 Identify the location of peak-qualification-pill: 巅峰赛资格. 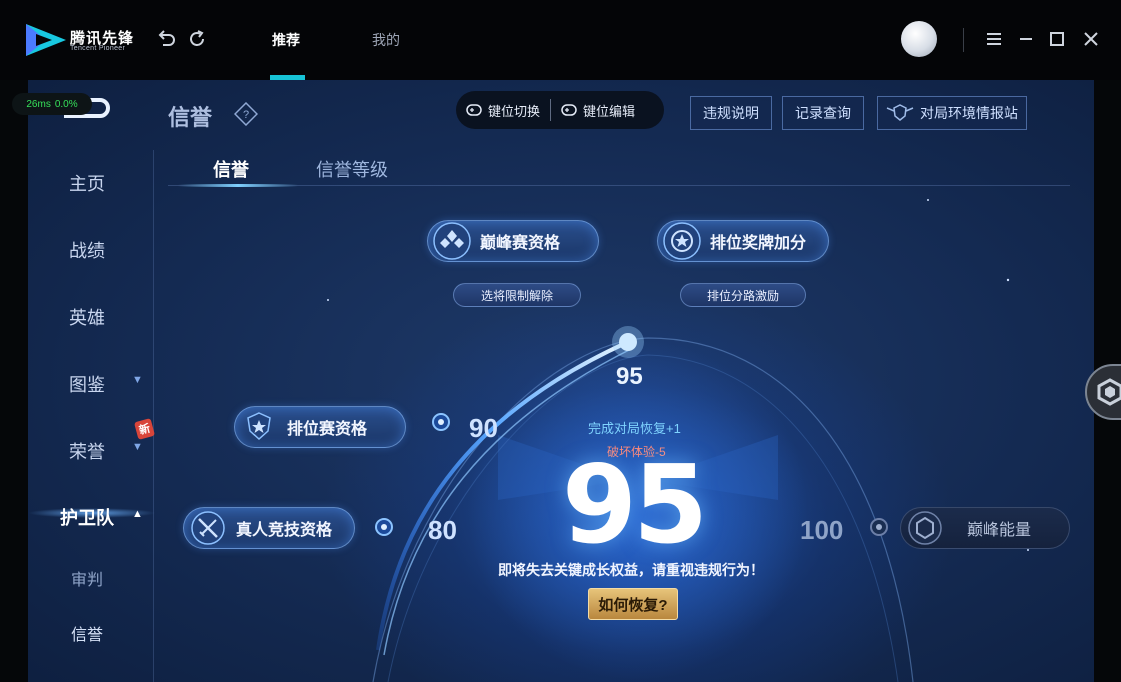
(513, 241).